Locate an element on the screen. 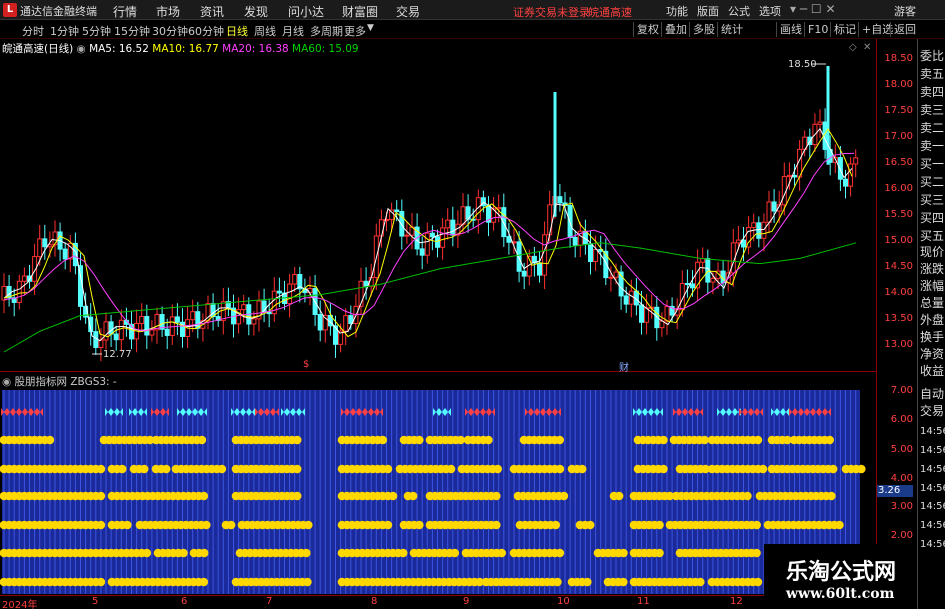 This screenshot has height=609, width=945. quote-field-label: 现价 is located at coordinates (932, 252).